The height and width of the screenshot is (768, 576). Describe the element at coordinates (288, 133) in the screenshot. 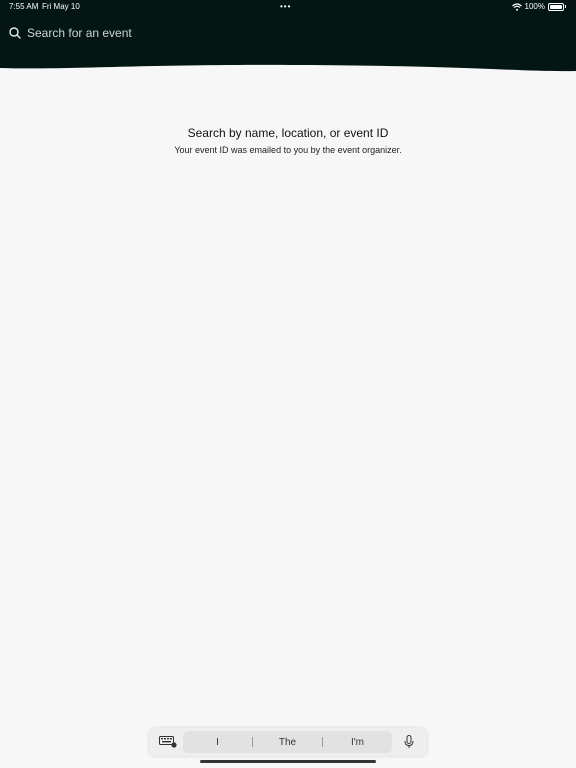

I see `empty-state-title: Search by name, location, or event ID` at that location.